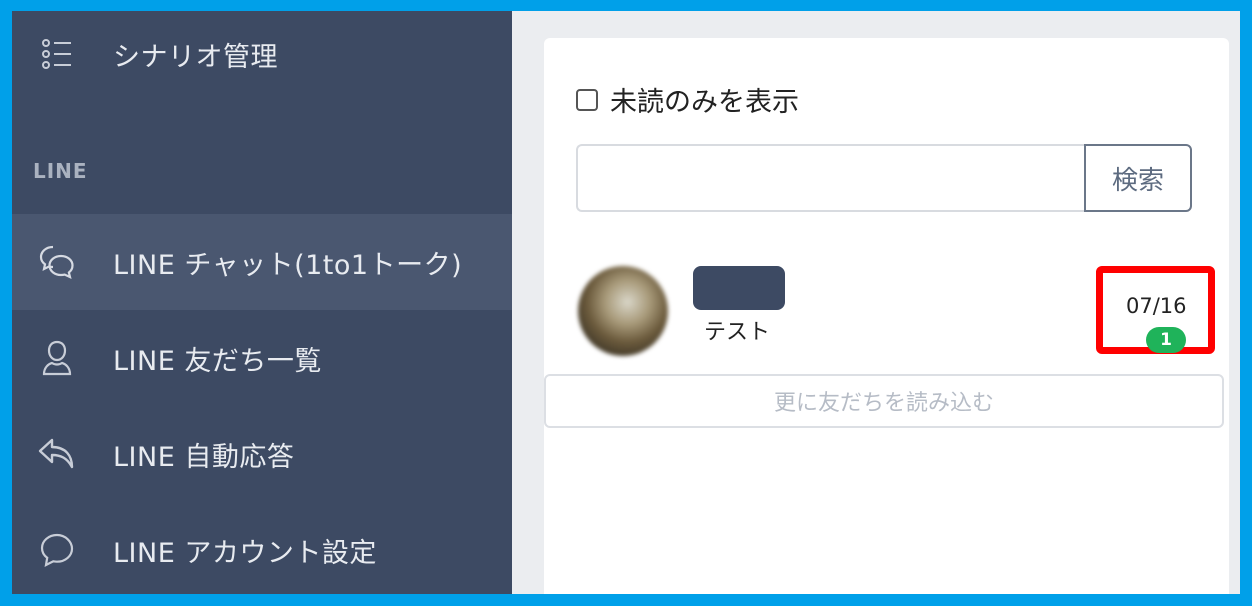  I want to click on load-more-button: 更に友だちを読み込む, so click(884, 401).